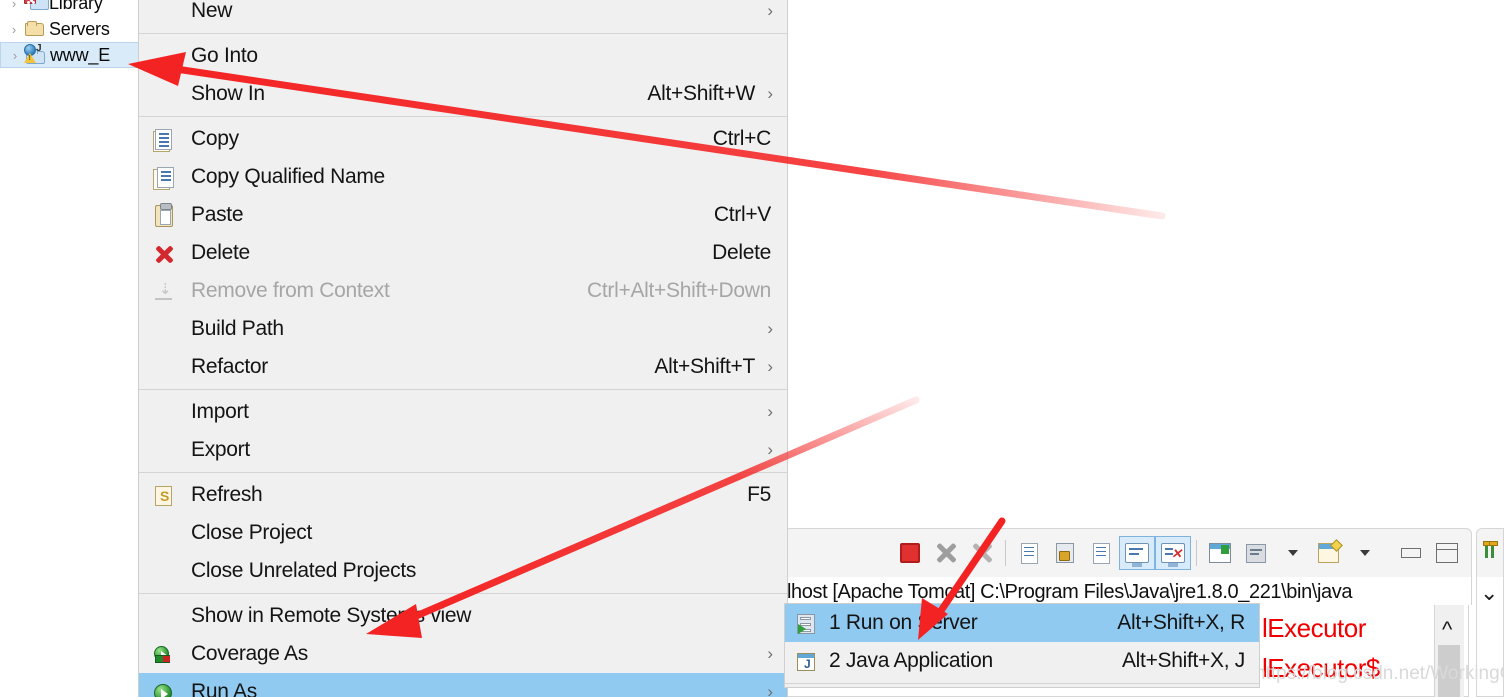 This screenshot has height=697, width=1504. Describe the element at coordinates (1328, 553) in the screenshot. I see `open-console-button` at that location.